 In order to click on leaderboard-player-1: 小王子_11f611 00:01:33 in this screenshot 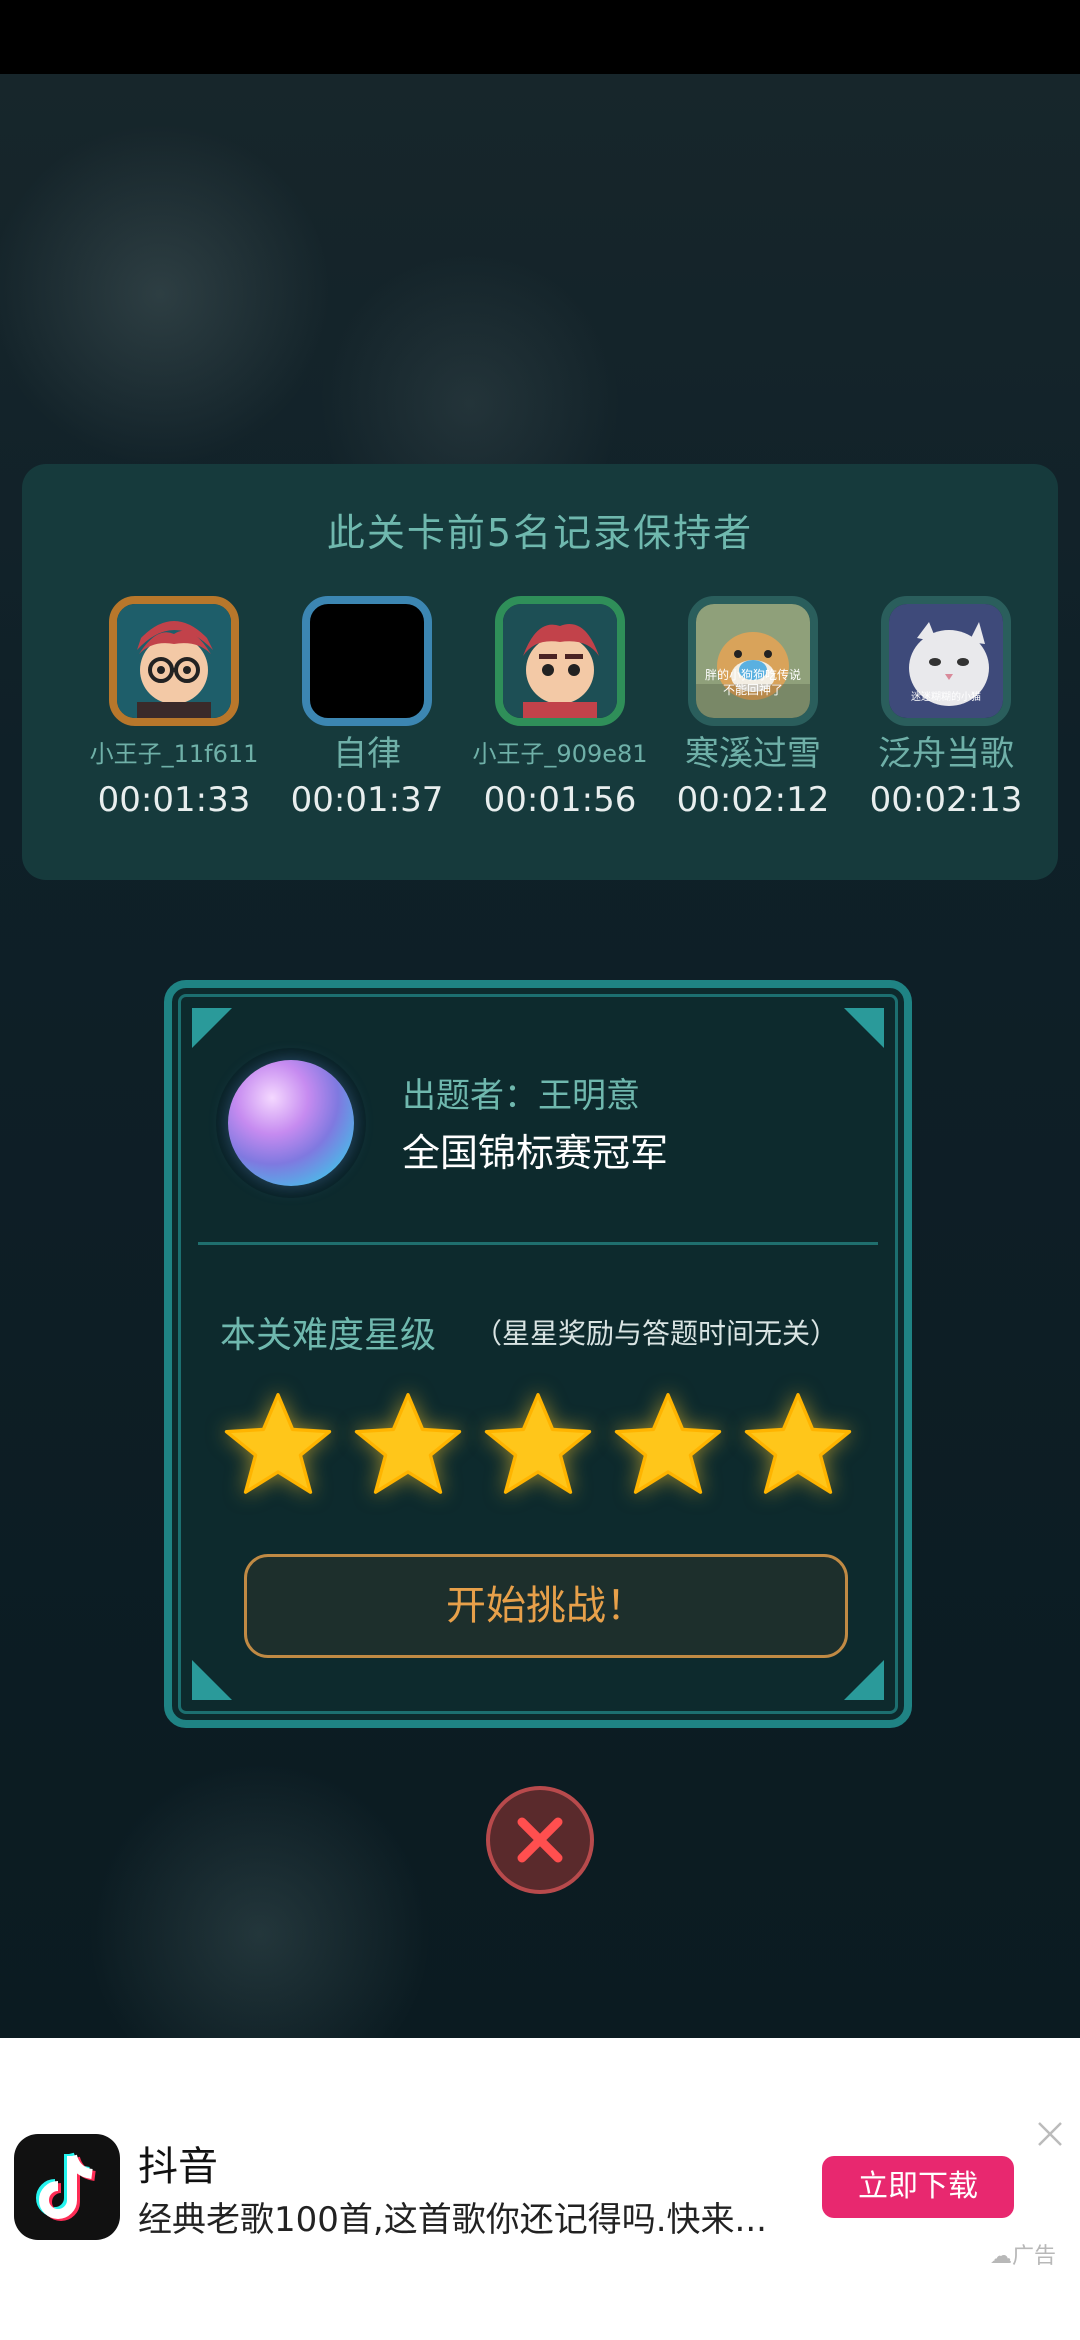, I will do `click(174, 708)`.